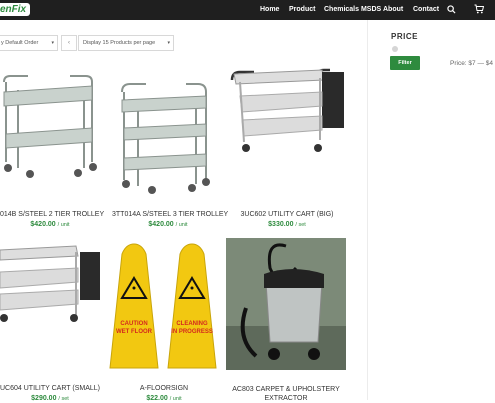 The image size is (495, 403). Describe the element at coordinates (286, 398) in the screenshot. I see `product-title-line: EXTRACTOR` at that location.